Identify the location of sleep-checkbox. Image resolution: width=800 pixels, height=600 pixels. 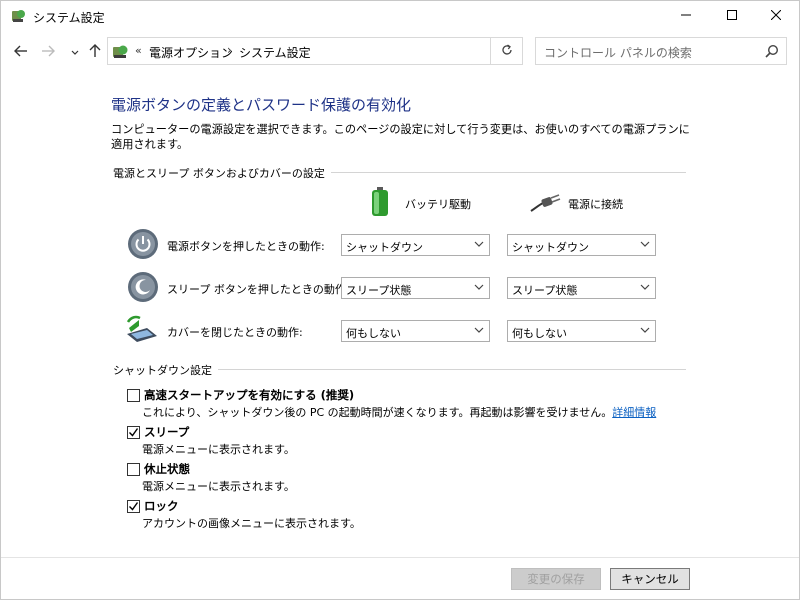
(133, 432).